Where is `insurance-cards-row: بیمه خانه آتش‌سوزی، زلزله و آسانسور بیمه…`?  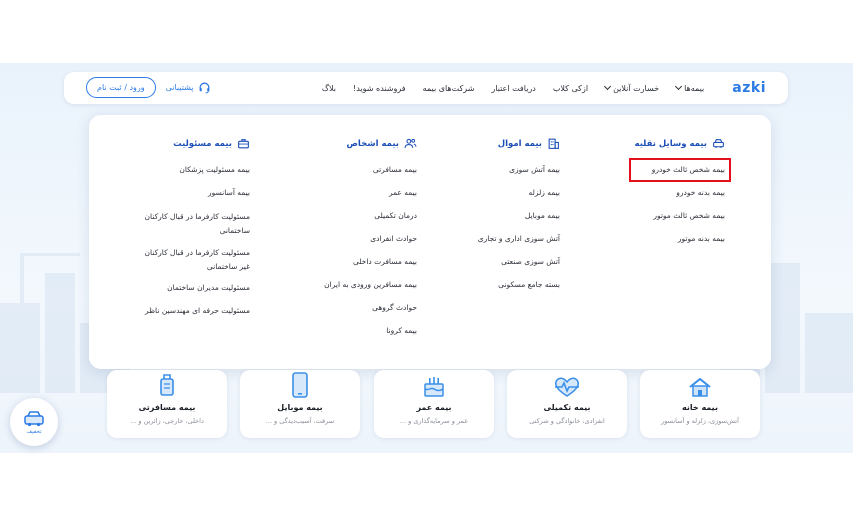 insurance-cards-row: بیمه خانه آتش‌سوزی، زلزله و آسانسور بیمه… is located at coordinates (432, 404).